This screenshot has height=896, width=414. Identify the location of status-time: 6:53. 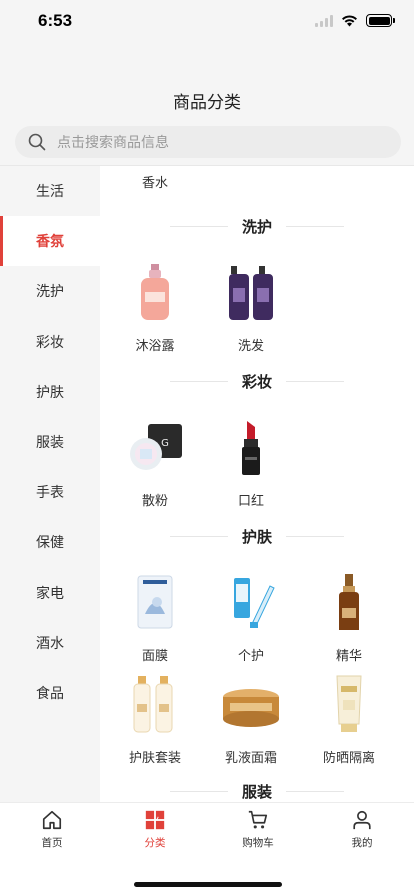
(55, 20).